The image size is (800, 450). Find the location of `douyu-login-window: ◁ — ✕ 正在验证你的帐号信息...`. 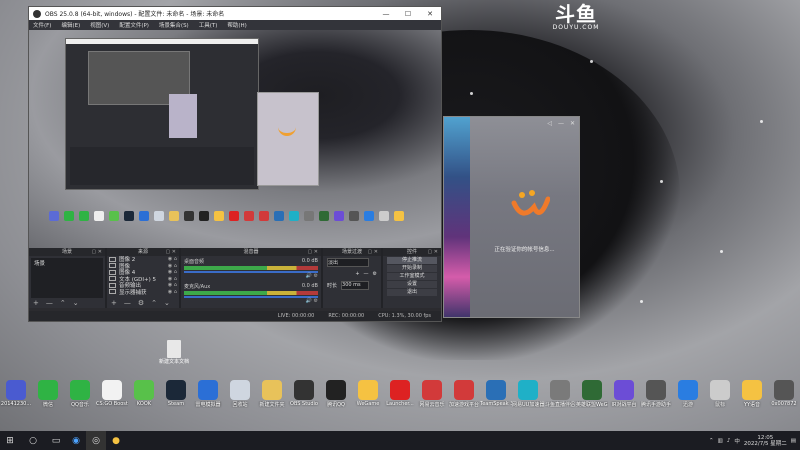

douyu-login-window: ◁ — ✕ 正在验证你的帐号信息... is located at coordinates (511, 217).